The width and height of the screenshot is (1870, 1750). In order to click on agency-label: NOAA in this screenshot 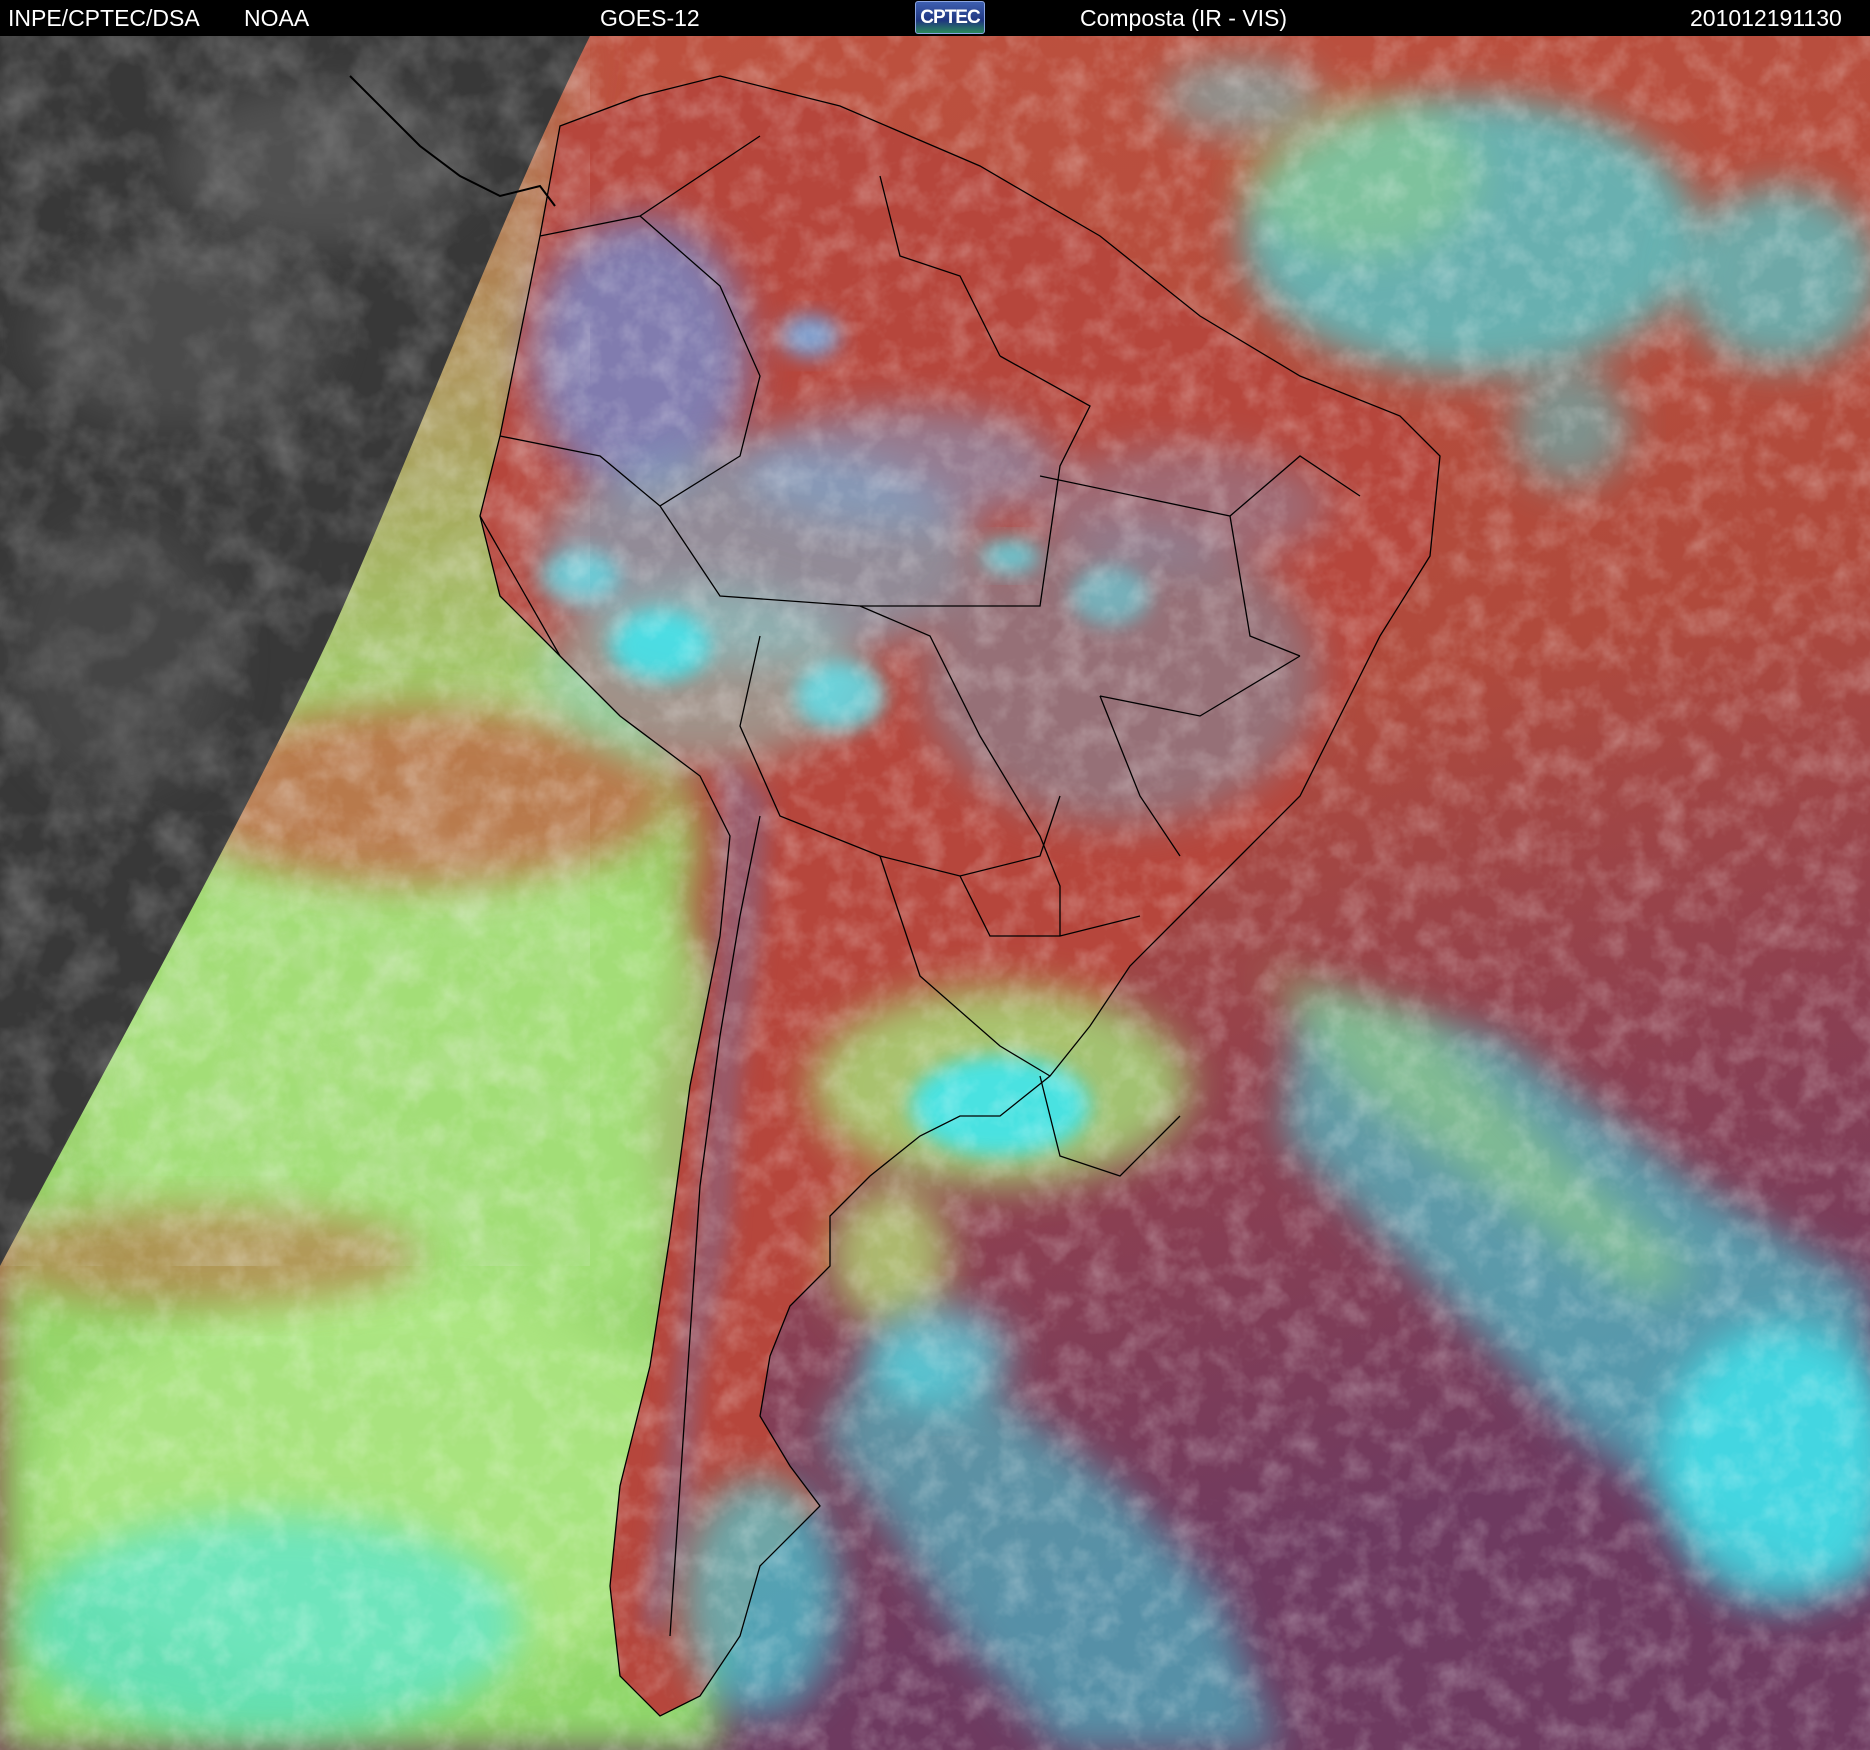, I will do `click(277, 18)`.